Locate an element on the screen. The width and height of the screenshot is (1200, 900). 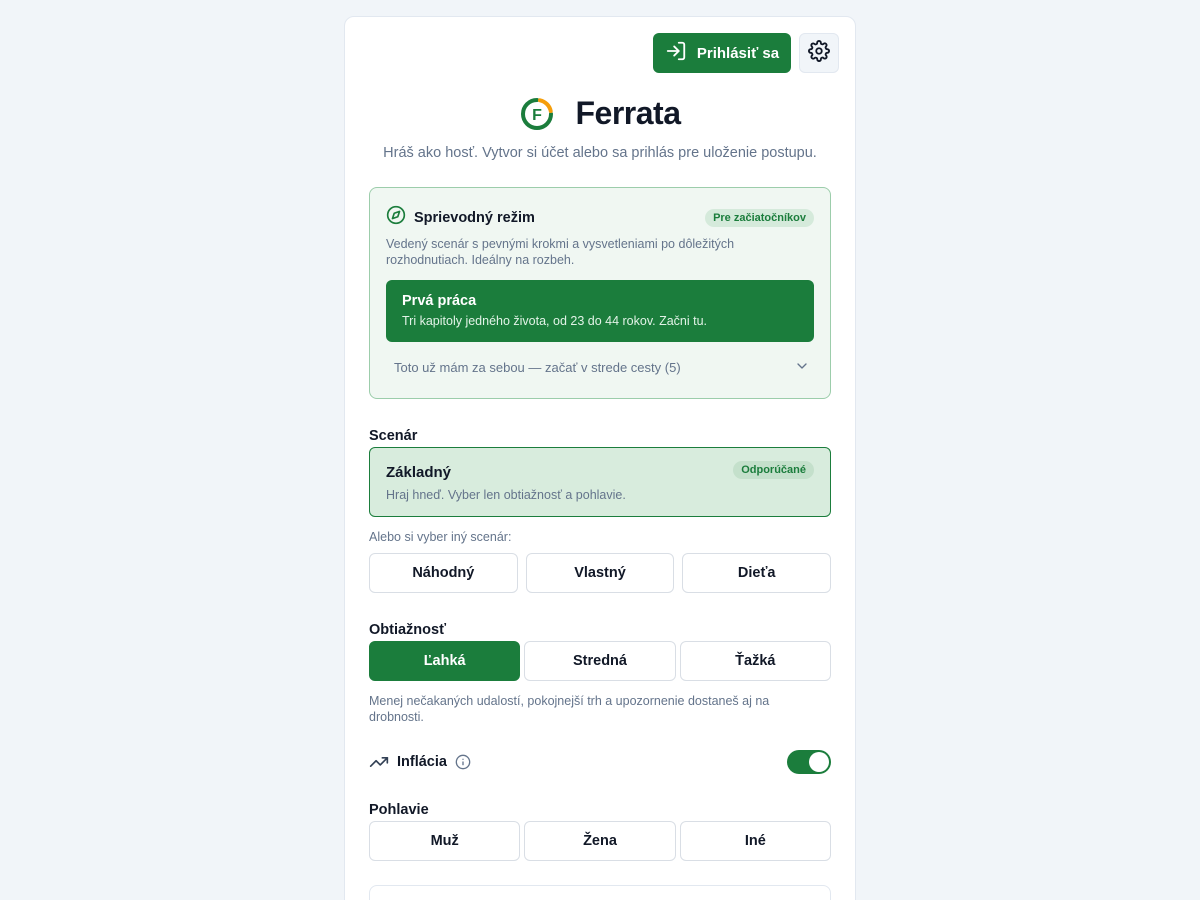
inflation-label: Inflácia is located at coordinates (422, 762).